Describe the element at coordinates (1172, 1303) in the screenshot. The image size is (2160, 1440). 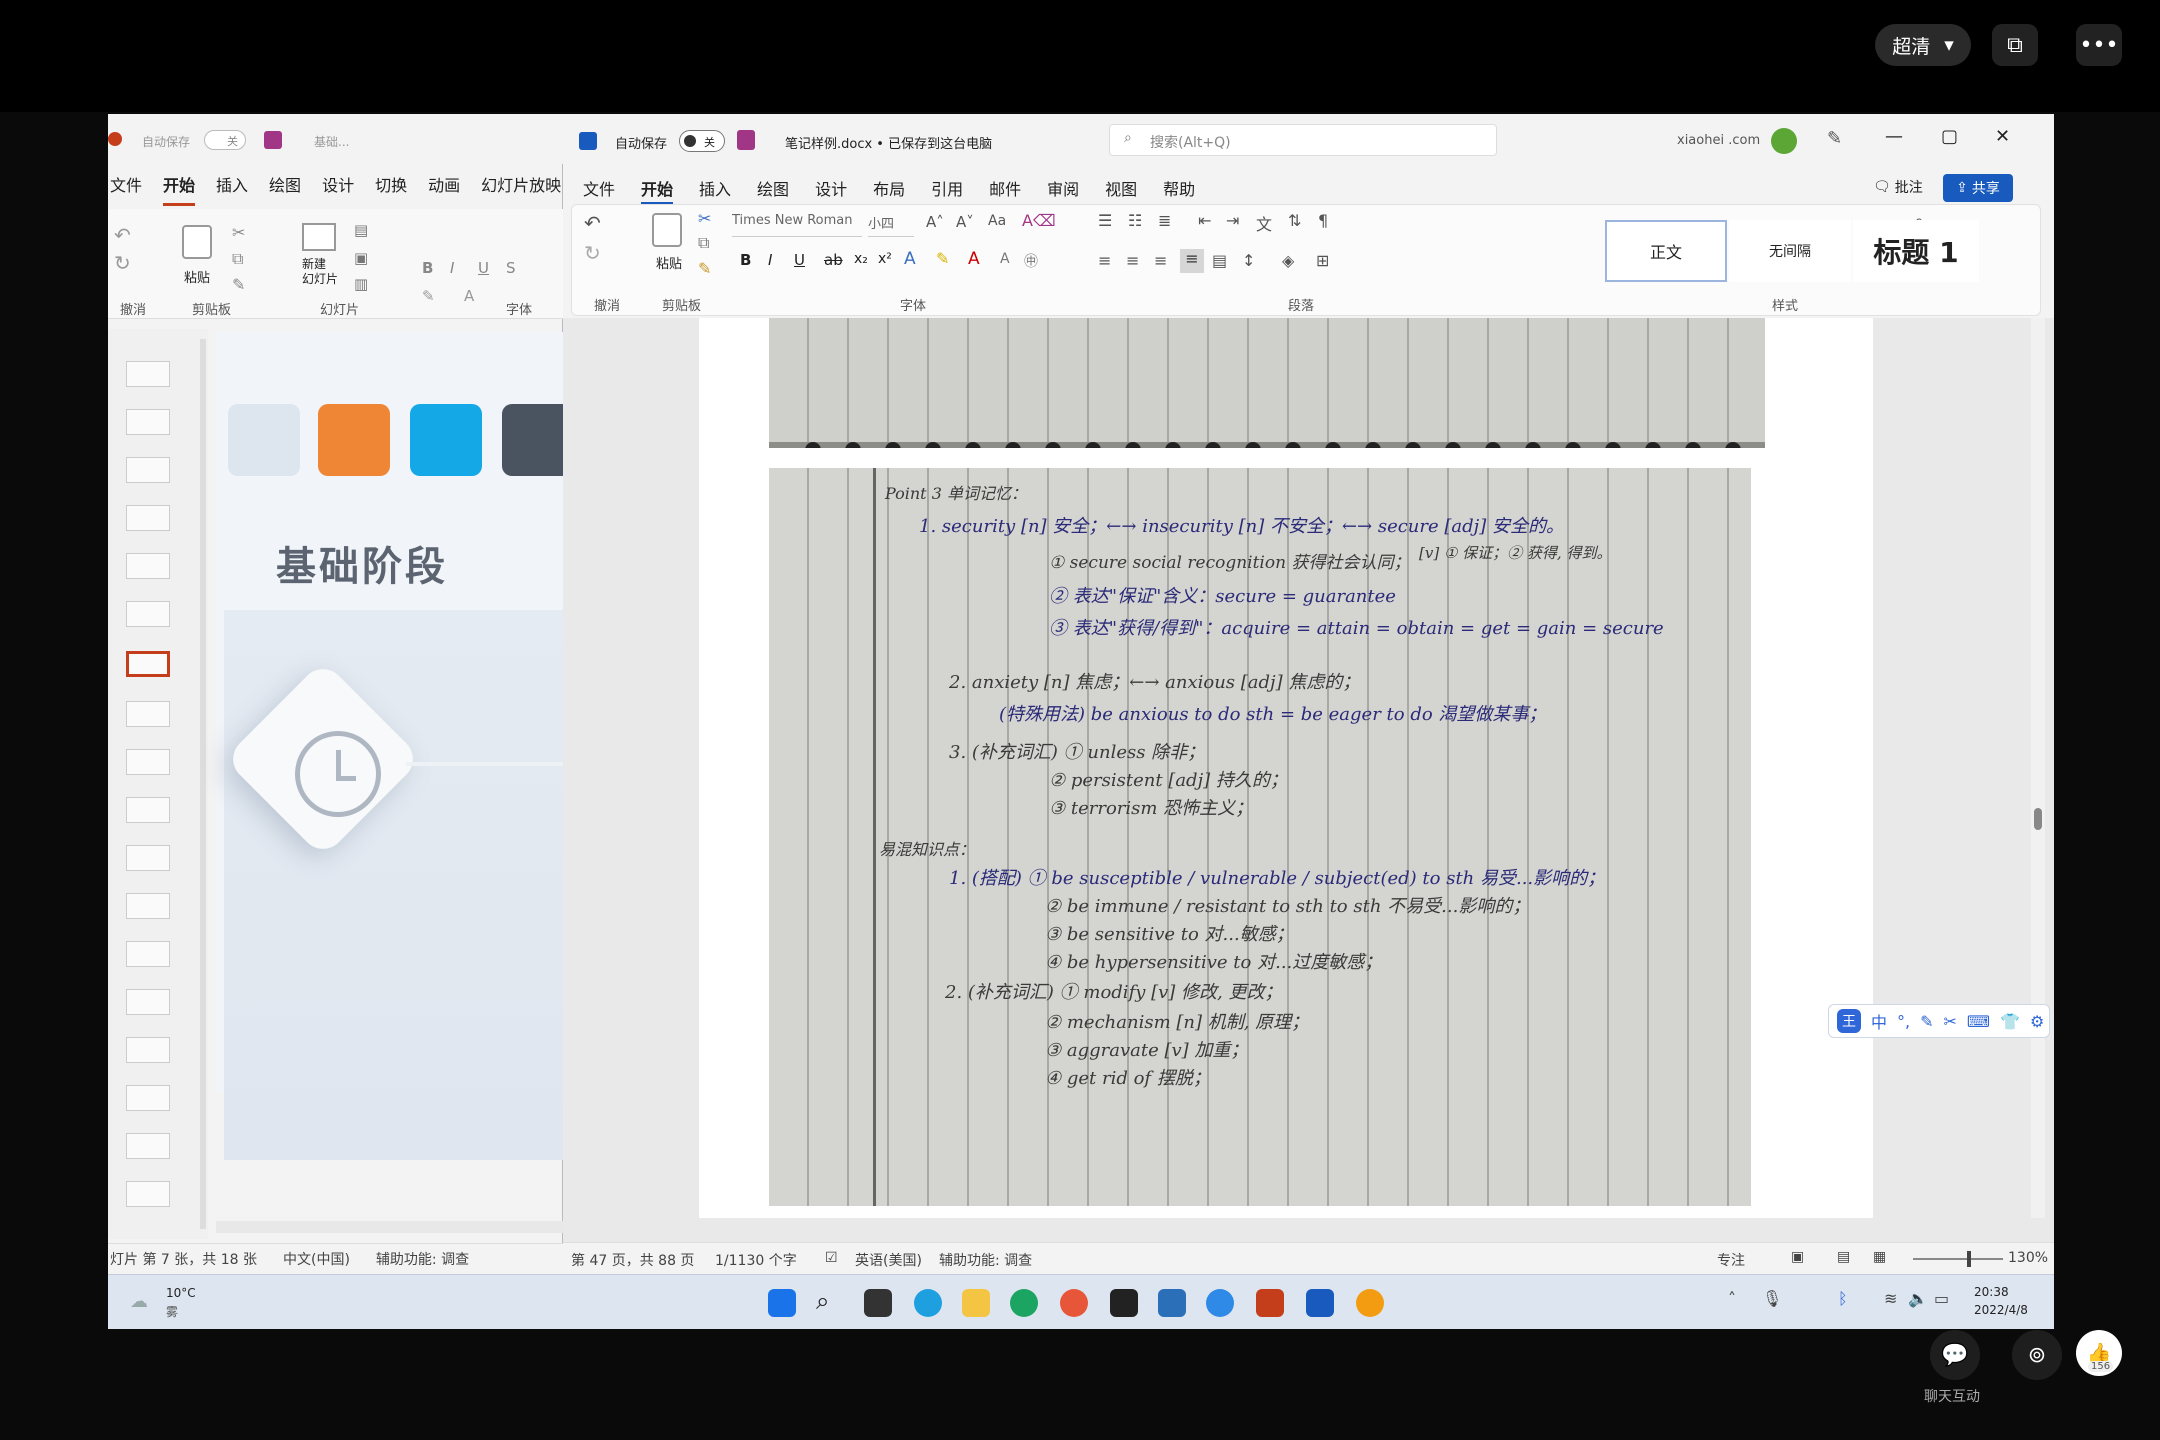
I see `photos-icon` at that location.